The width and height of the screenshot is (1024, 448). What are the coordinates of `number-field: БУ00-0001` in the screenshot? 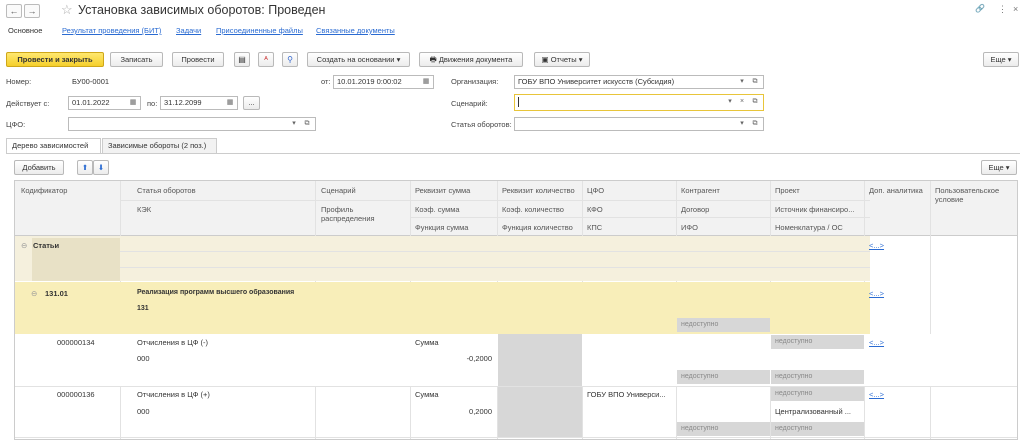 It's located at (192, 82).